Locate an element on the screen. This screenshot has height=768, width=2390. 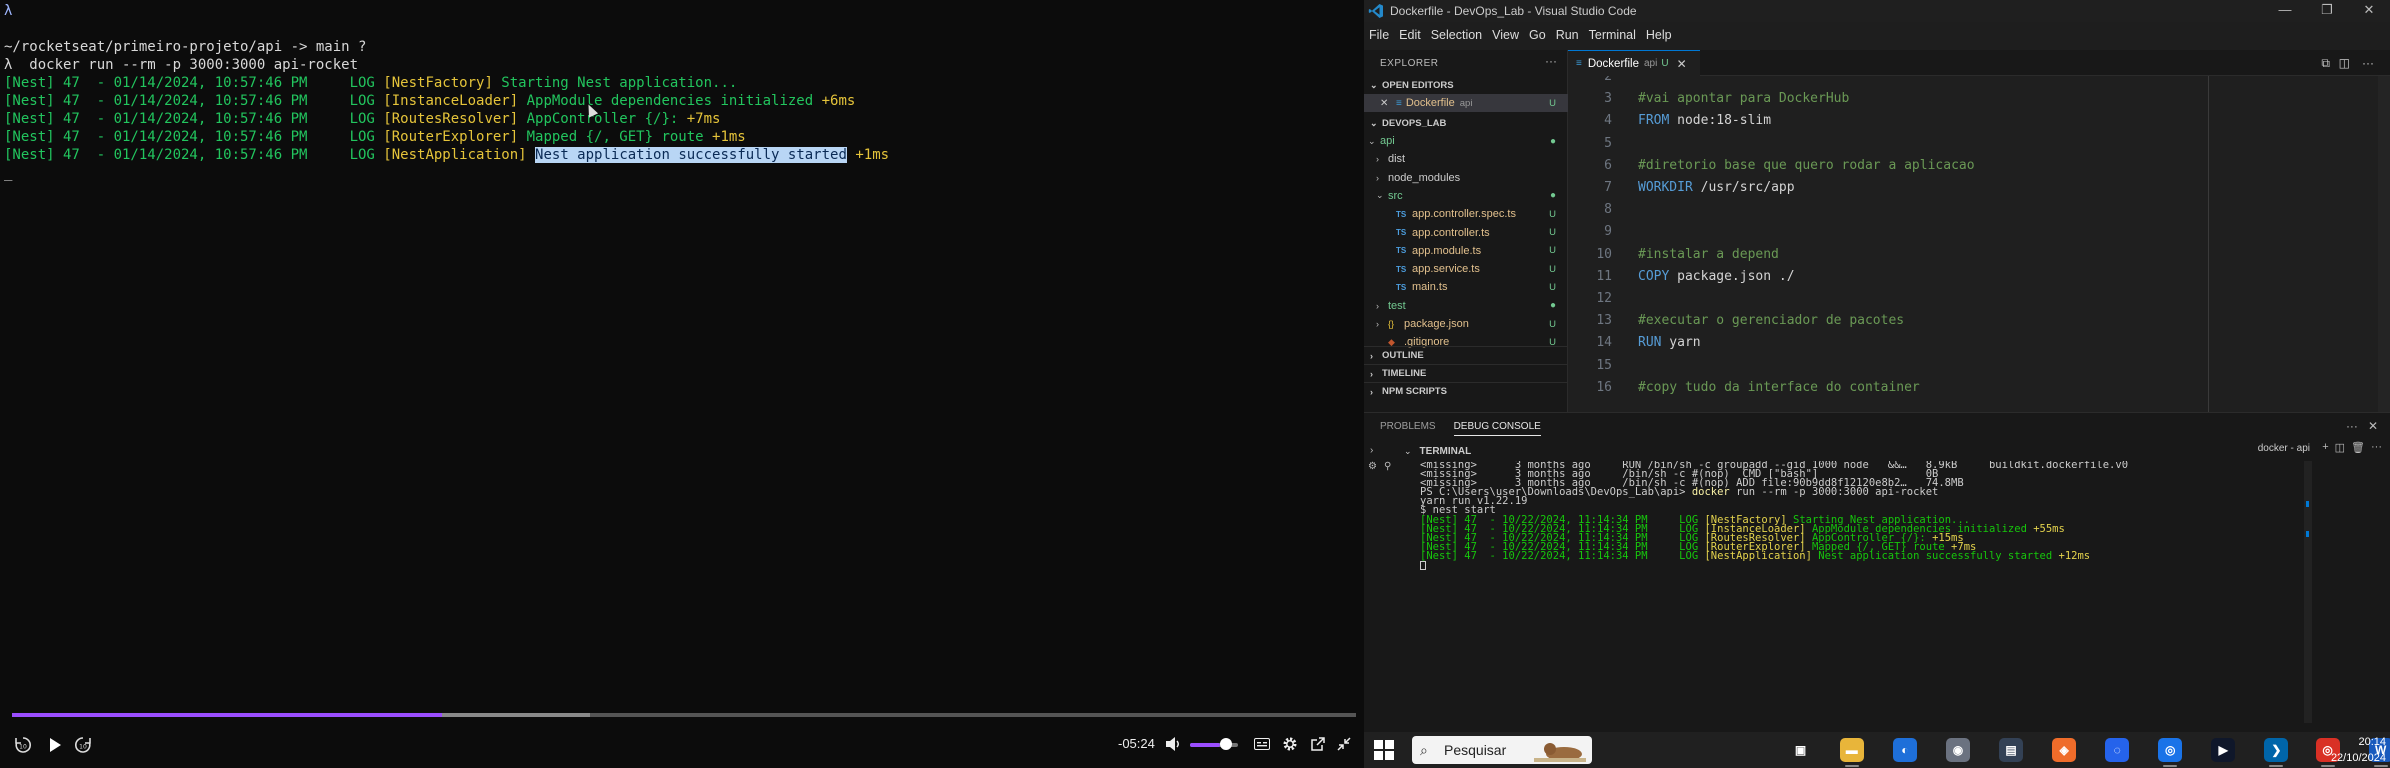
menu-go: Go is located at coordinates (1537, 35).